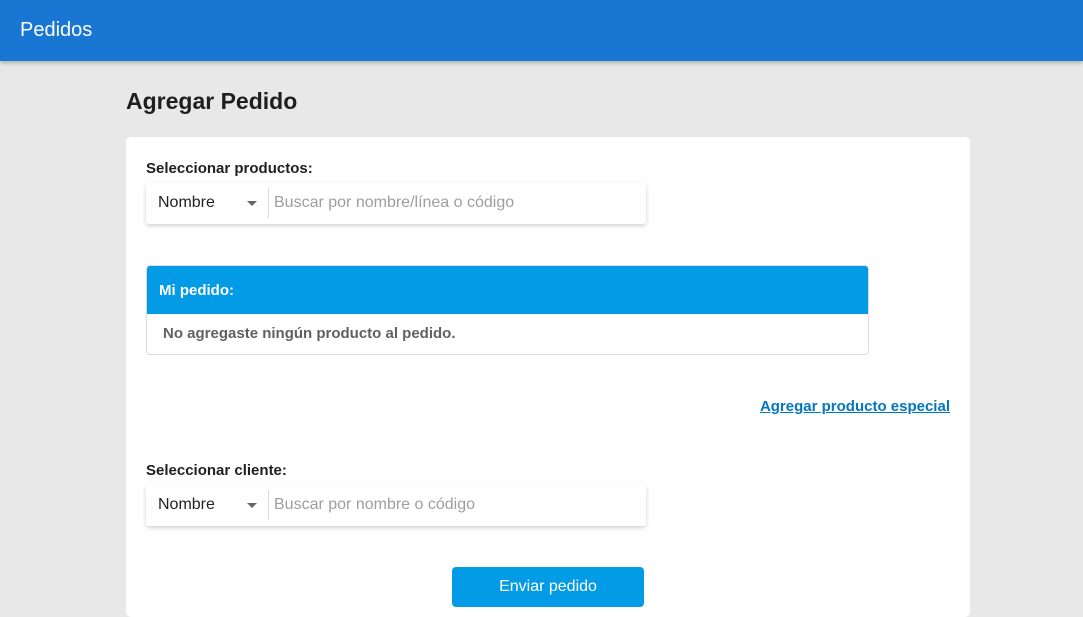 This screenshot has width=1083, height=617. I want to click on products-label: Seleccionar productos:, so click(229, 168).